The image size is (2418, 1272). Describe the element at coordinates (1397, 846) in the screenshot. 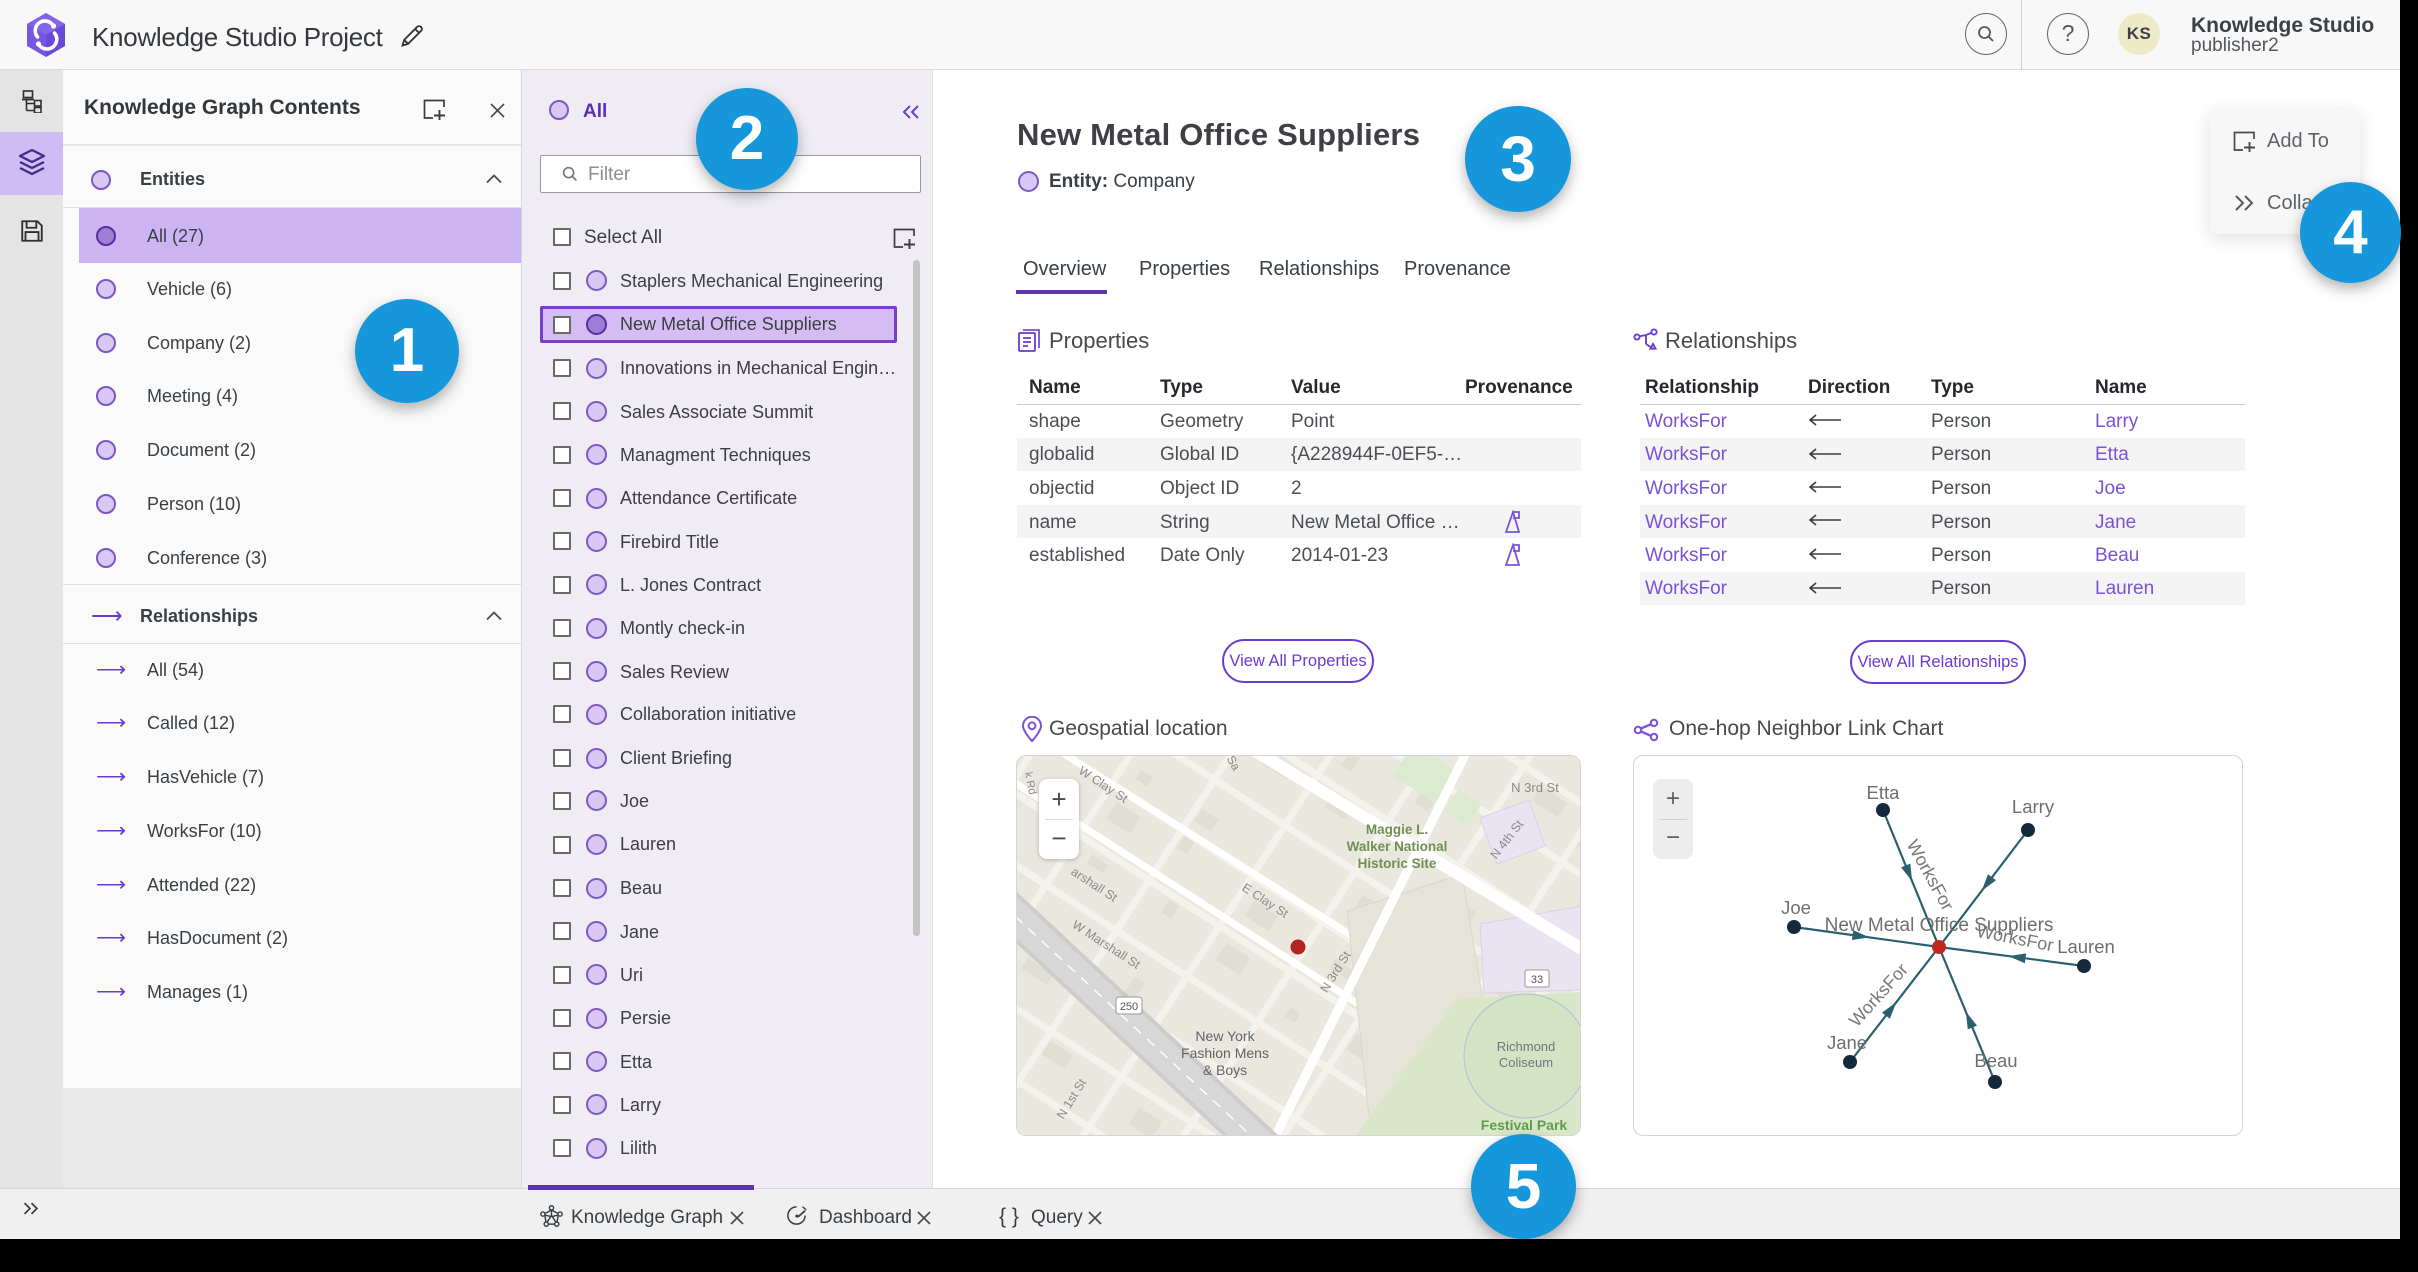

I see `svg-text: Walker National` at that location.